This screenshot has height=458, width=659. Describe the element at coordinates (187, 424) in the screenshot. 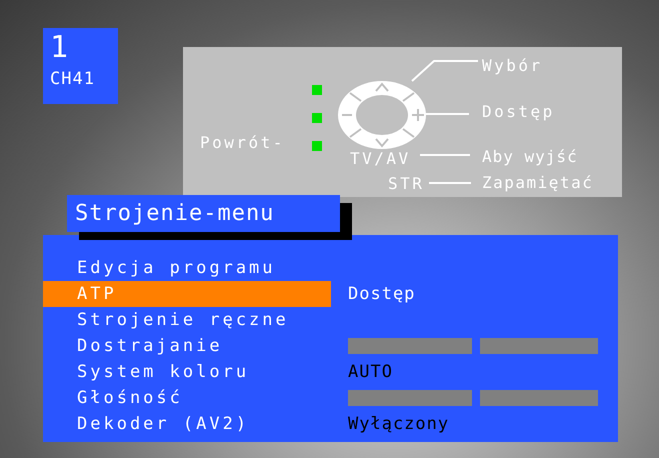

I see `menu-item: Dekoder (AV2)` at that location.